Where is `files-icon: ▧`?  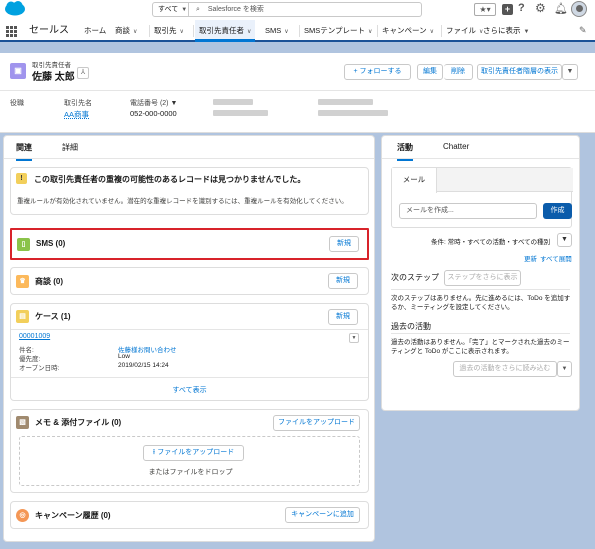 files-icon: ▧ is located at coordinates (22, 422).